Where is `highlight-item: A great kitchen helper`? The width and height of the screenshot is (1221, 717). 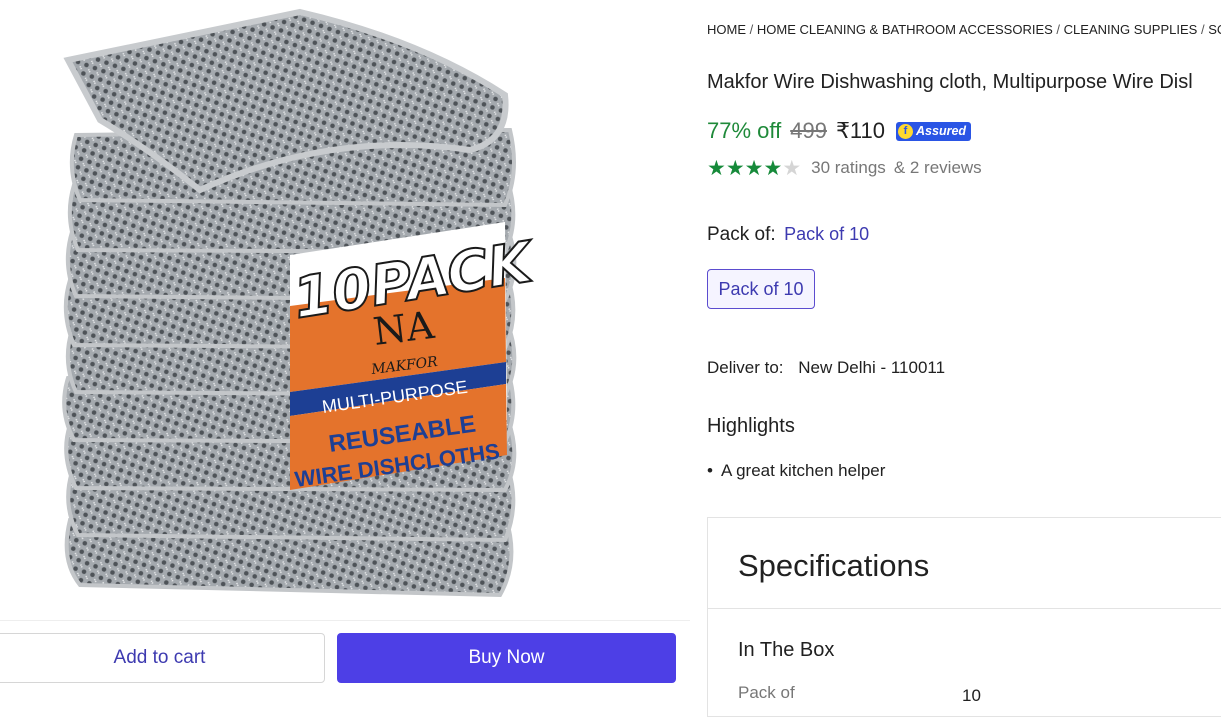 highlight-item: A great kitchen helper is located at coordinates (796, 471).